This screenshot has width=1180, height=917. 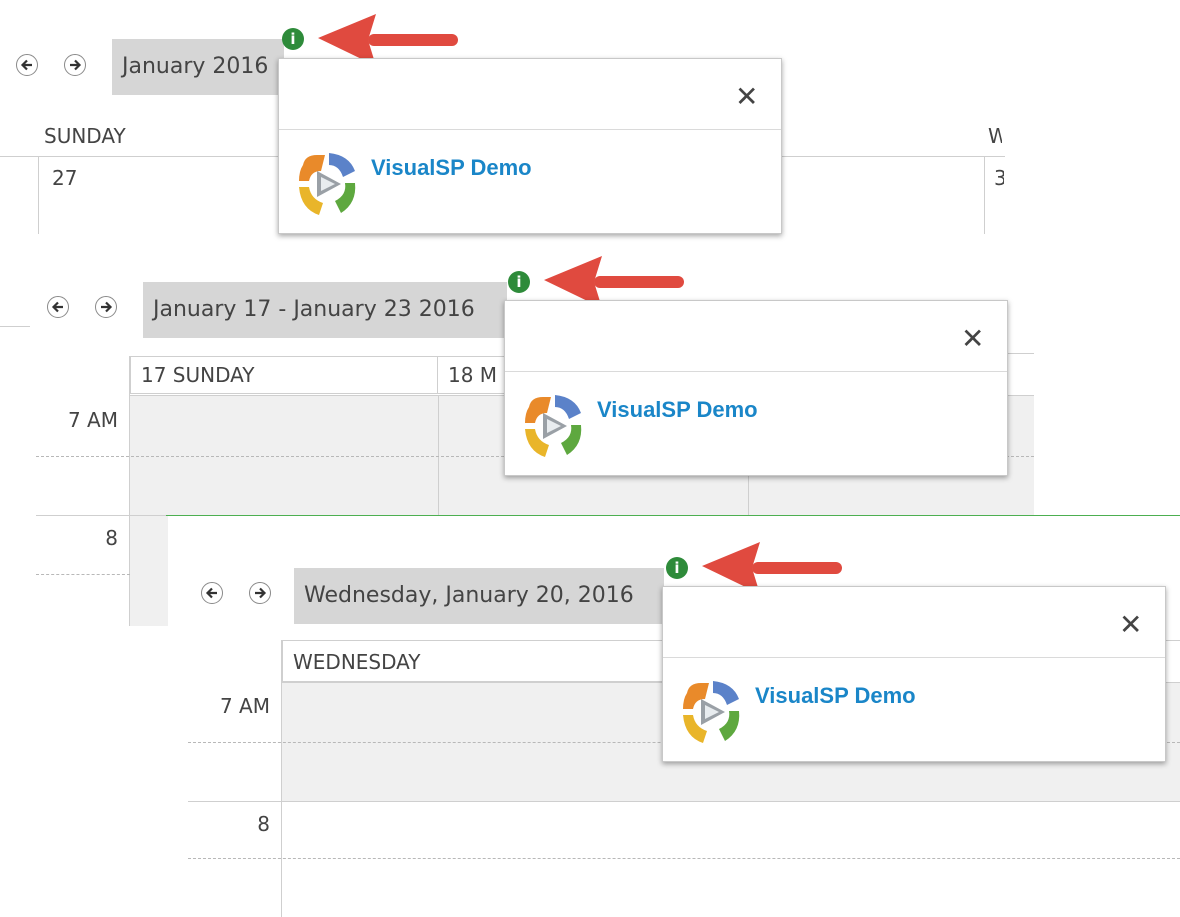 I want to click on day-time-7am: 7 AM, so click(x=244, y=706).